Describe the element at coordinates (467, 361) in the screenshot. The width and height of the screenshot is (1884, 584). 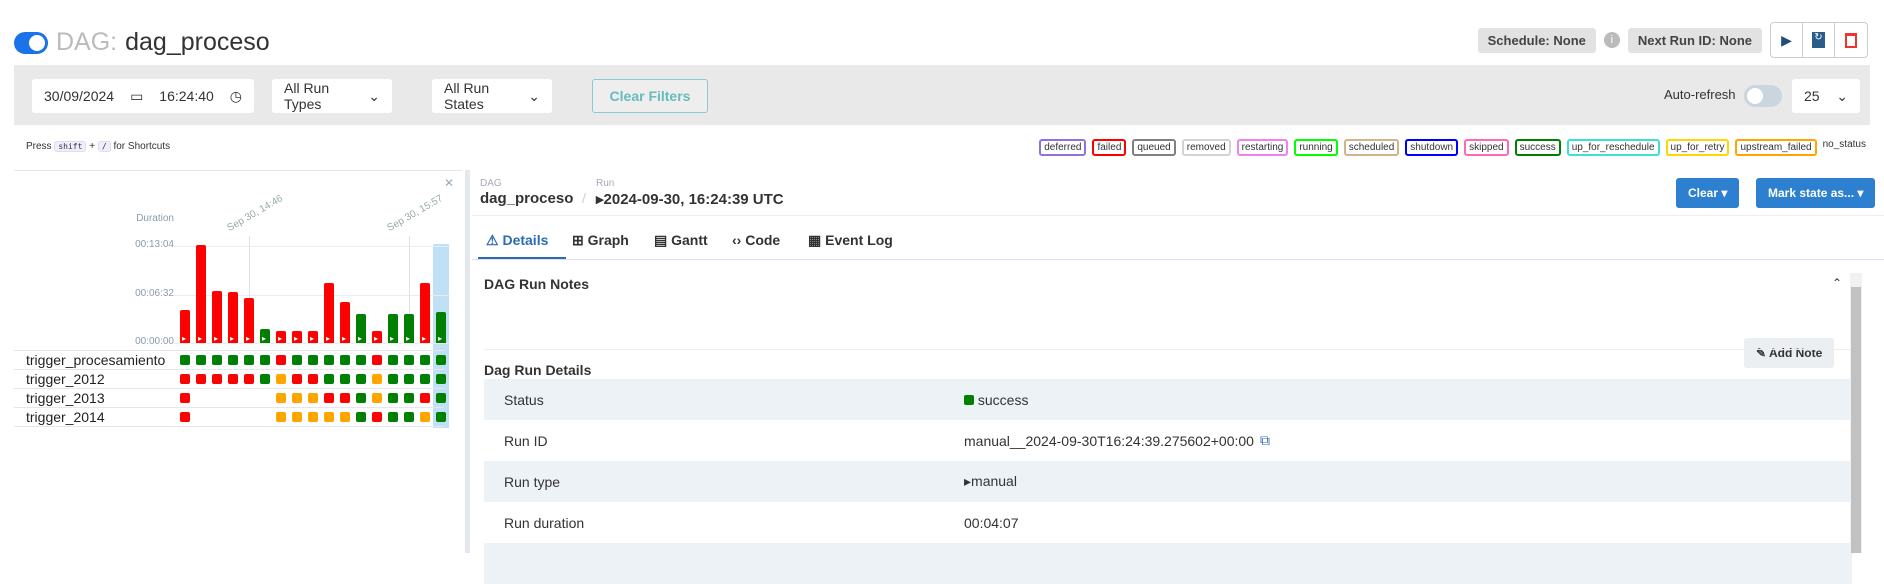
I see `panel-resize-handle` at that location.